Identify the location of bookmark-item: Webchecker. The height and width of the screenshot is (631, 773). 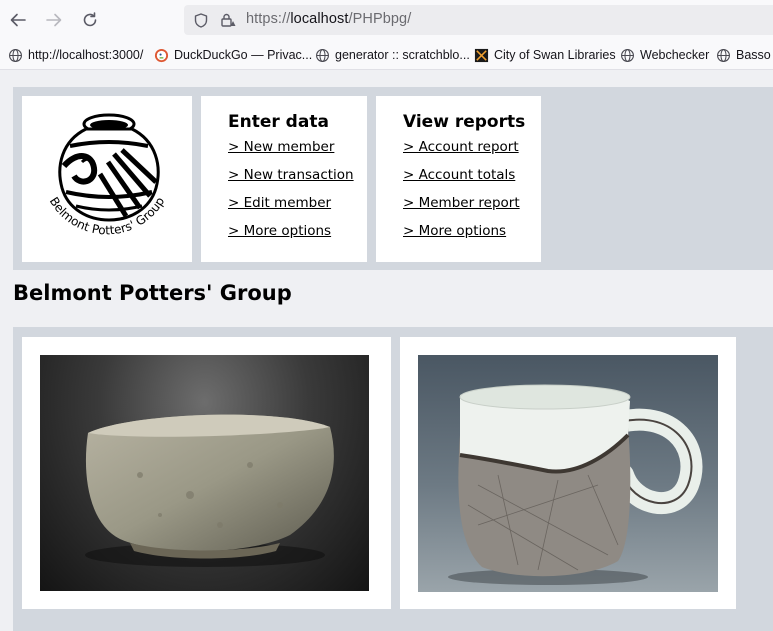
(664, 55).